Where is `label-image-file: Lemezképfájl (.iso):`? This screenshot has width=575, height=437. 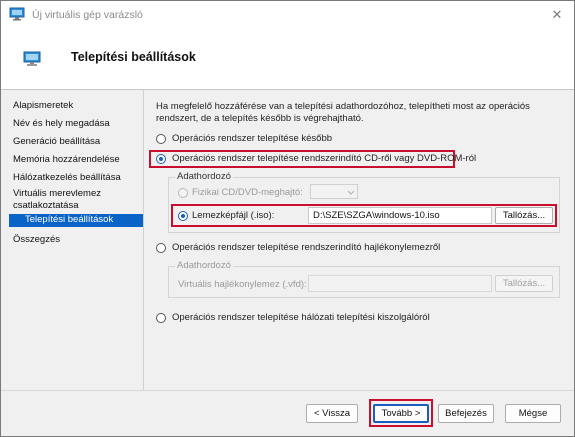
label-image-file: Lemezképfájl (.iso): is located at coordinates (233, 215).